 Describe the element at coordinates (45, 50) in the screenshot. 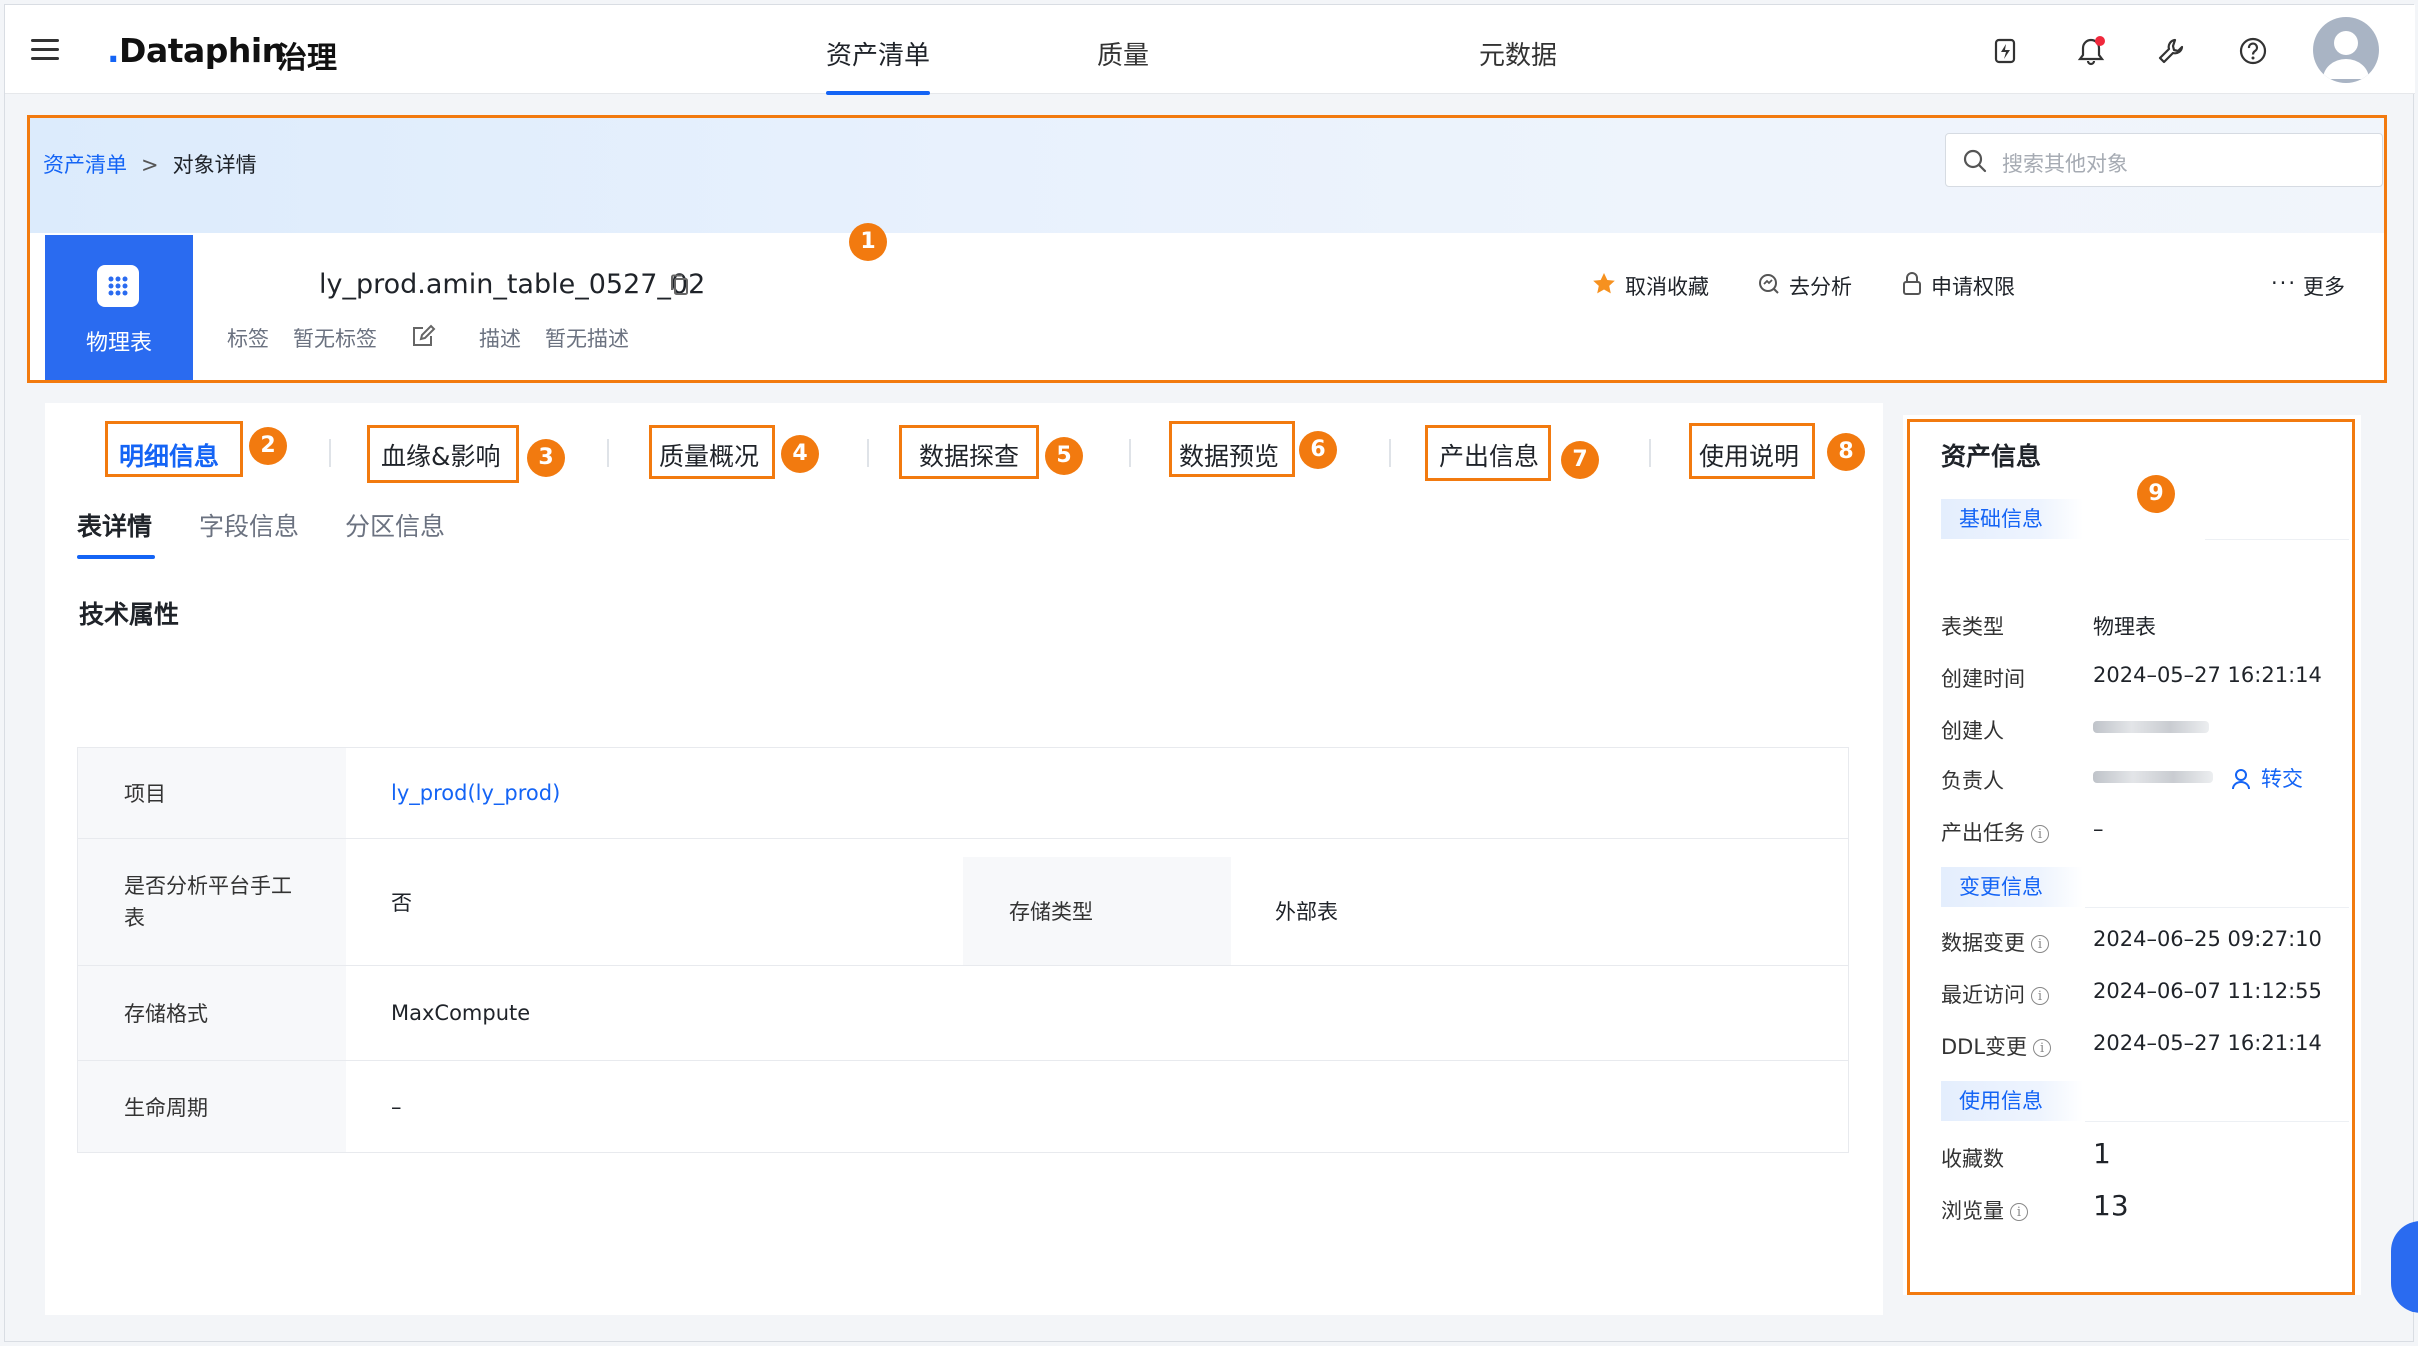

I see `menu-icon` at that location.